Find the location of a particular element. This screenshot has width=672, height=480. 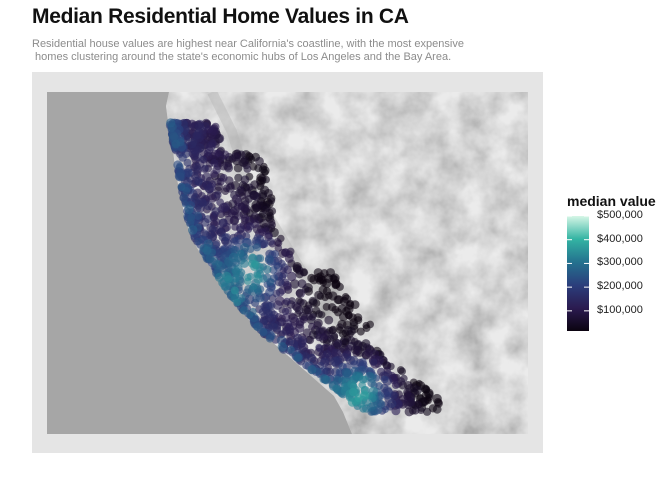

chart-title: Median Residential Home Values in CA is located at coordinates (220, 16).